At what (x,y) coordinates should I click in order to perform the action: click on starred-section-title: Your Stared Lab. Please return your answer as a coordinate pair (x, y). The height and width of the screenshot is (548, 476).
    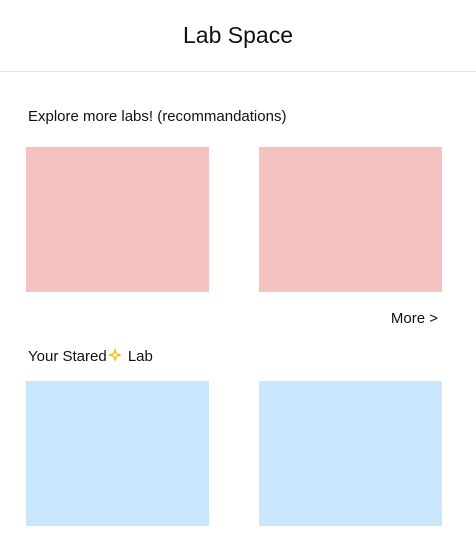
    Looking at the image, I should click on (90, 357).